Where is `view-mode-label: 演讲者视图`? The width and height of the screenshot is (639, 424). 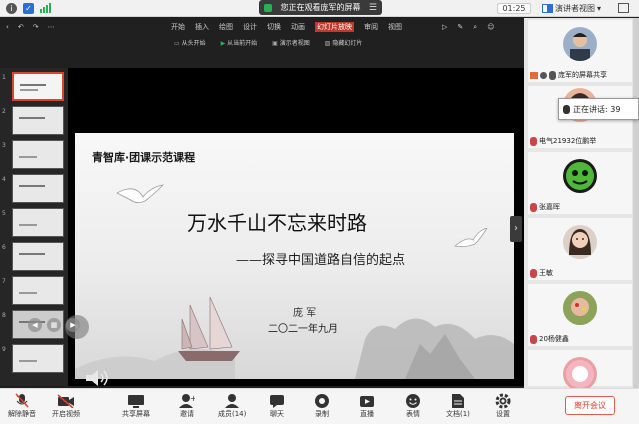
view-mode-label: 演讲者视图 is located at coordinates (575, 8).